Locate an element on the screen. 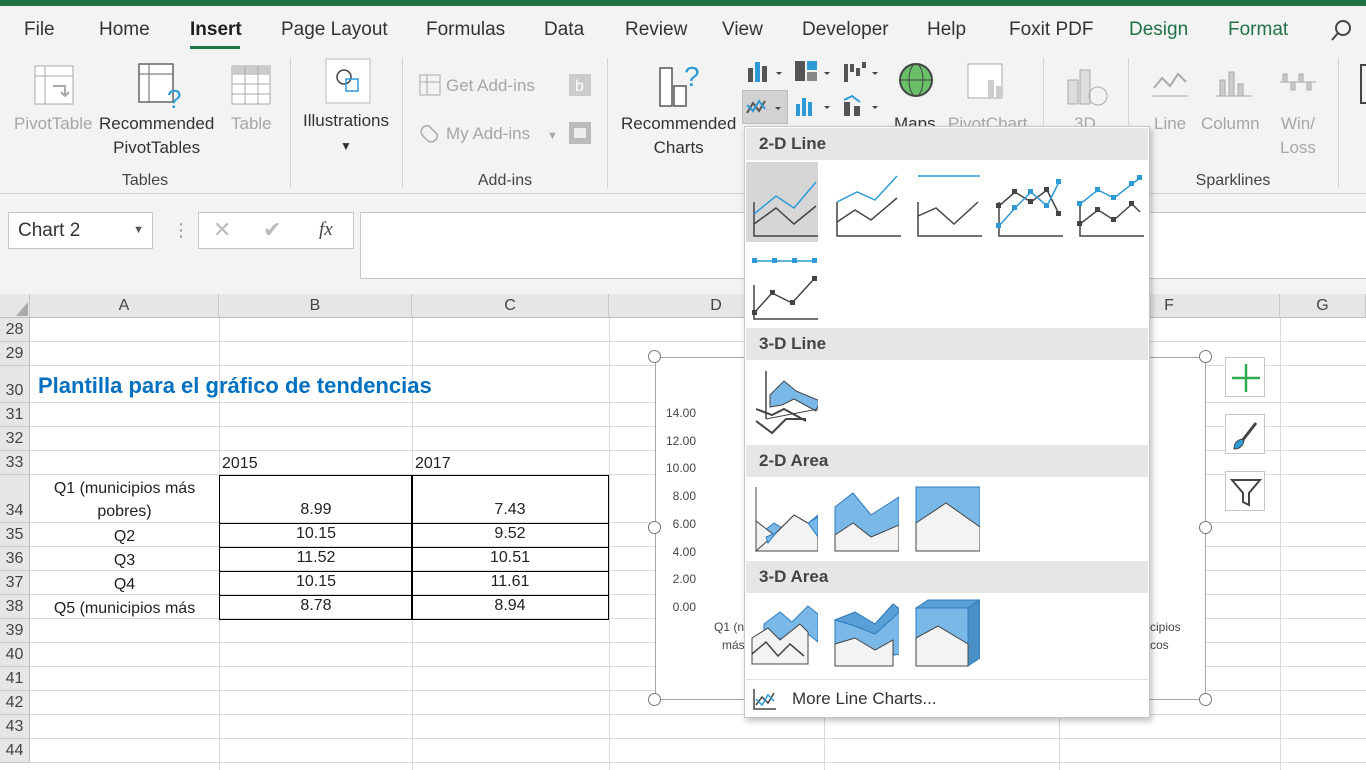 The height and width of the screenshot is (770, 1366). recommended-charts-button: Recommended Charts is located at coordinates (678, 136).